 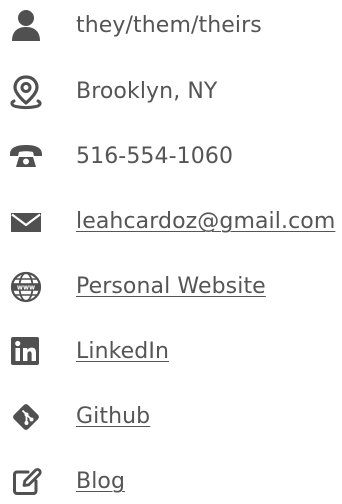 I want to click on pronouns-text: they/them/theirs, so click(x=169, y=25).